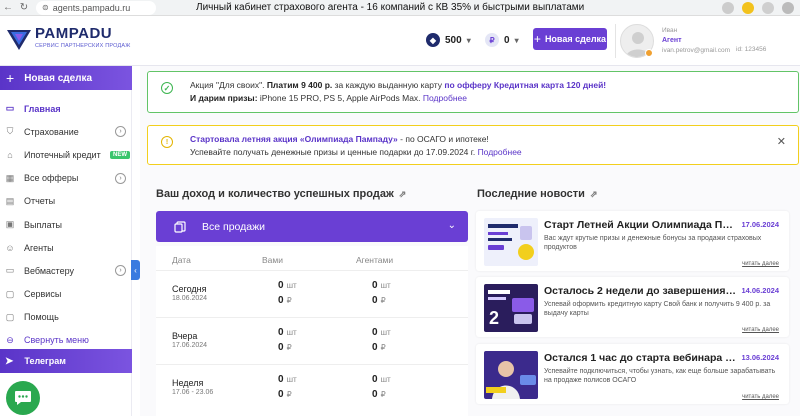 The width and height of the screenshot is (800, 416). I want to click on balance-rub: ₽ 0 ▾, so click(502, 40).